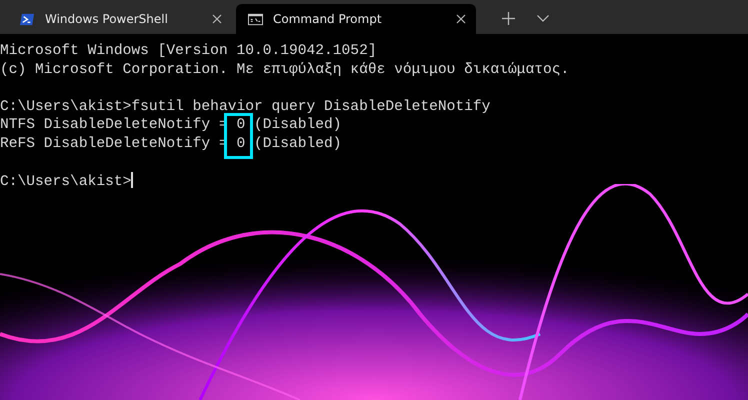 The width and height of the screenshot is (748, 400). What do you see at coordinates (328, 19) in the screenshot?
I see `tab-label: Command Prompt` at bounding box center [328, 19].